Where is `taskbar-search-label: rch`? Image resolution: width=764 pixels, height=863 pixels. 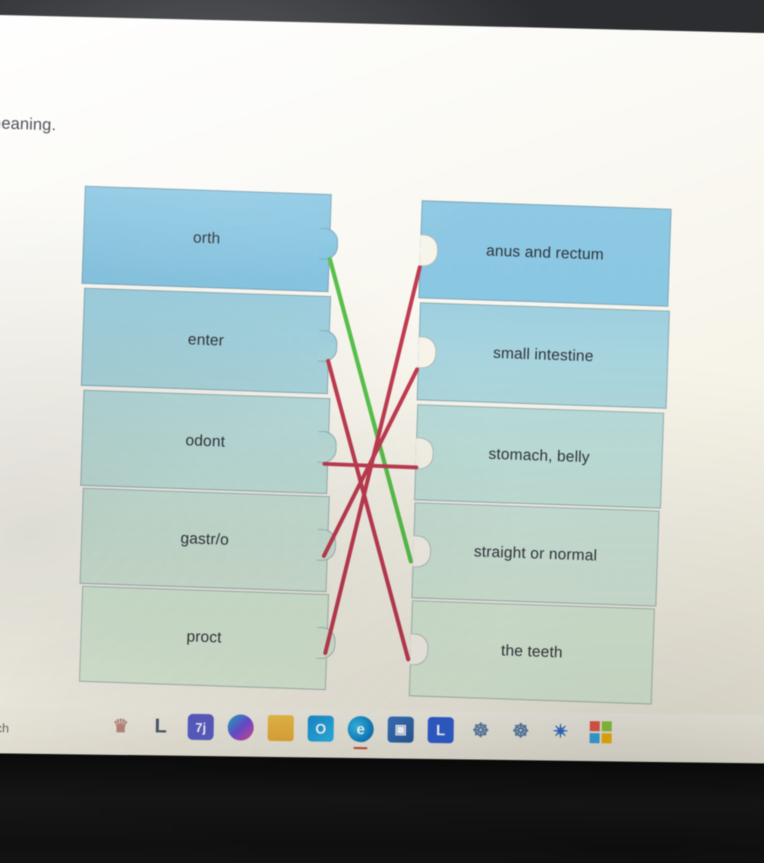 taskbar-search-label: rch is located at coordinates (4, 728).